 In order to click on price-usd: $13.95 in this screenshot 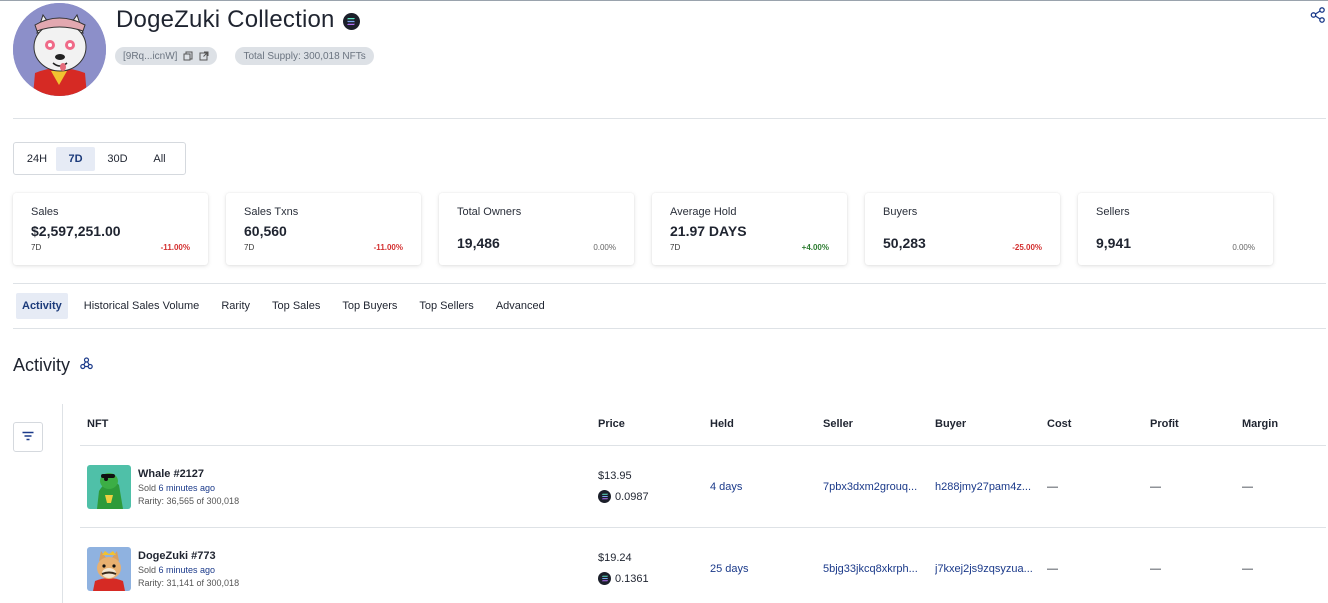, I will do `click(615, 476)`.